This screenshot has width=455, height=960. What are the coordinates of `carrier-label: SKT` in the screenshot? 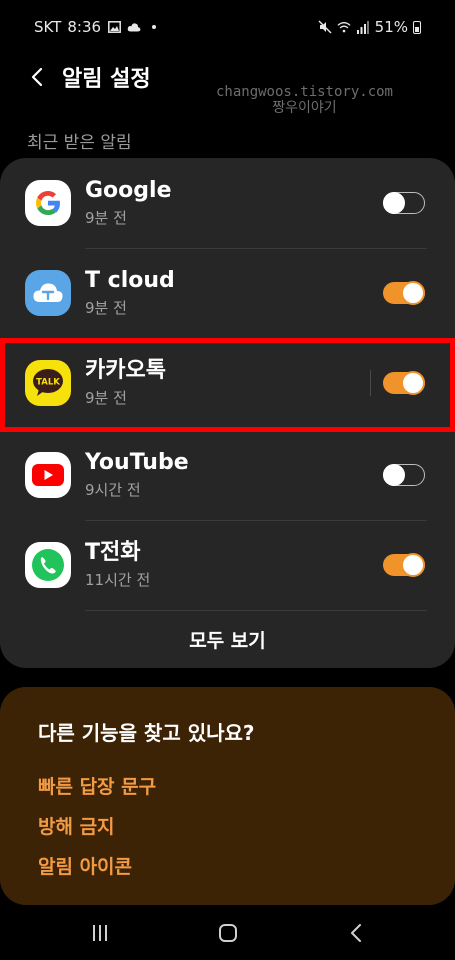 It's located at (48, 27).